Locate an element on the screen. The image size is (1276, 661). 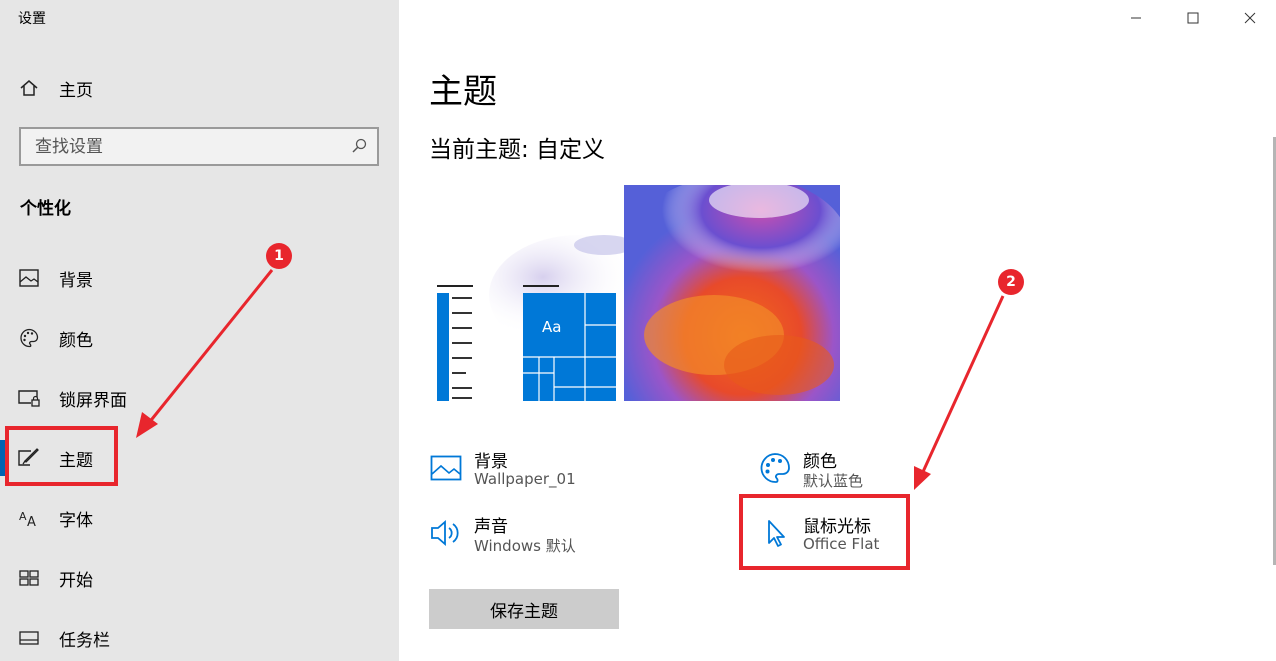
setting-value: Windows 默认 is located at coordinates (525, 546).